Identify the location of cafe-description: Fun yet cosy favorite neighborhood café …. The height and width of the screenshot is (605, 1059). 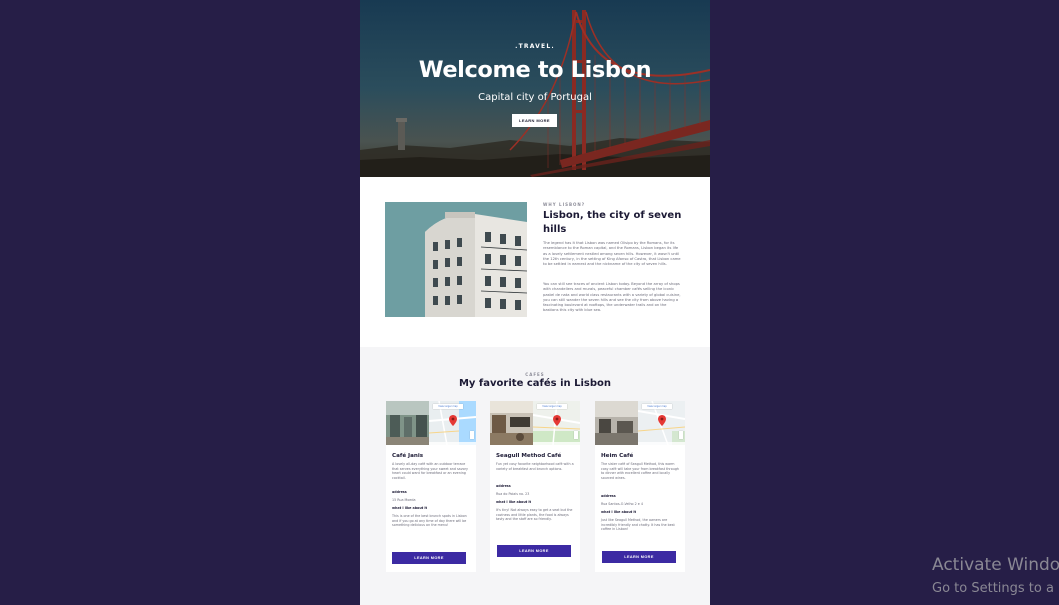
(535, 466).